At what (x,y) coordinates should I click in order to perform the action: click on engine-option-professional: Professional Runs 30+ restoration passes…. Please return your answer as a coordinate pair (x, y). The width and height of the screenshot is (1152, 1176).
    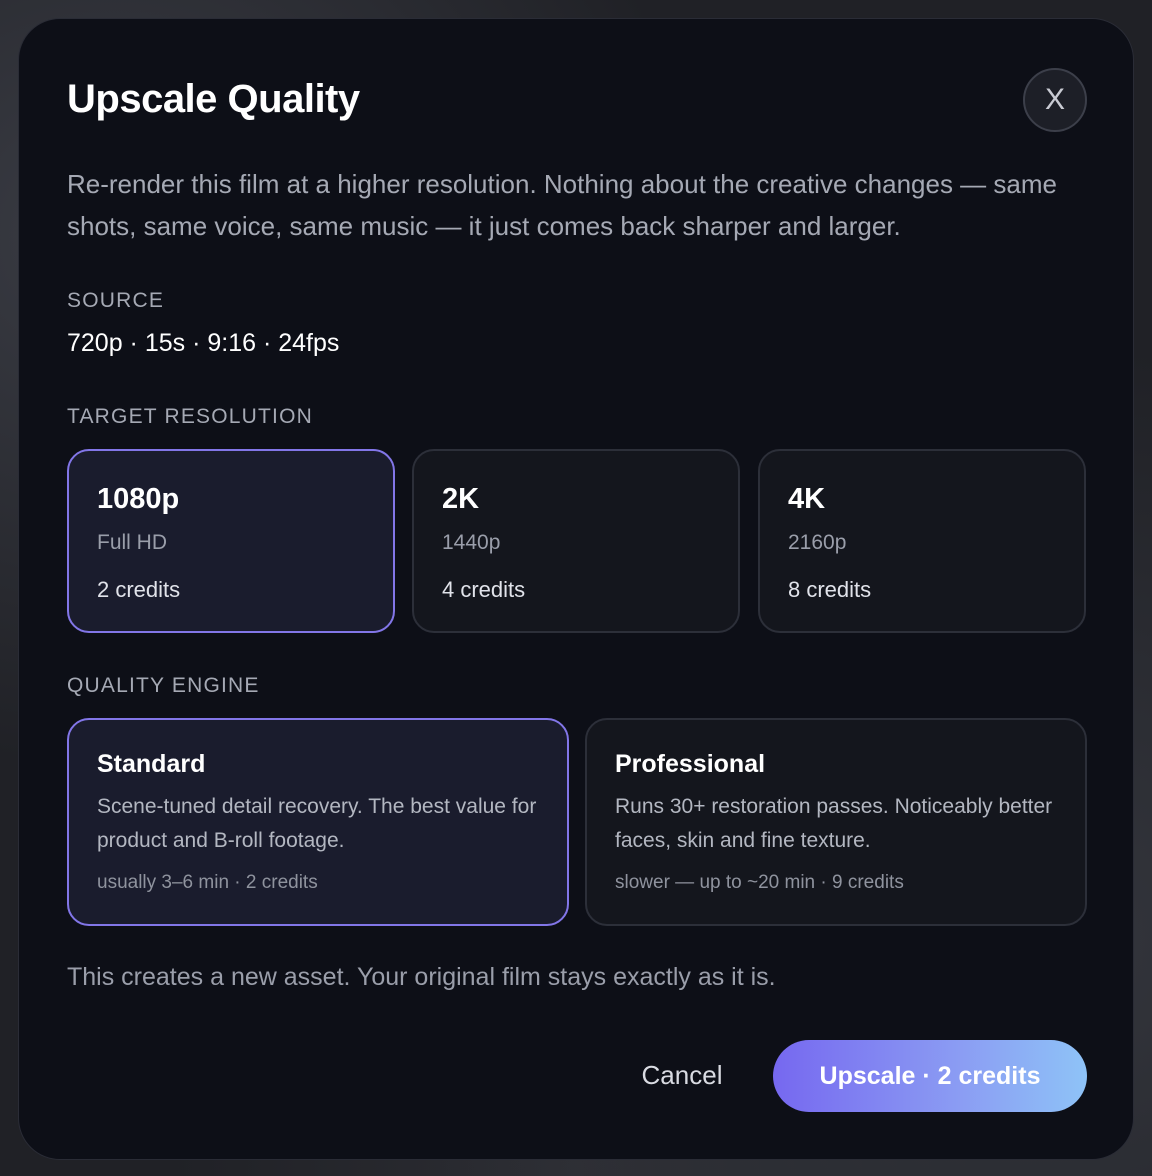
    Looking at the image, I should click on (836, 822).